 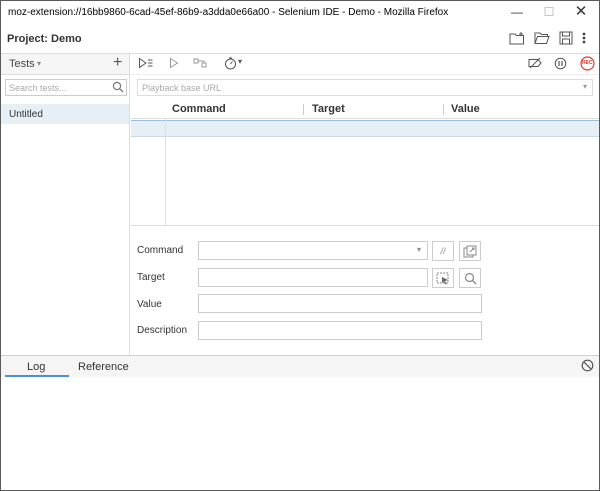 I want to click on find-target-icon, so click(x=470, y=278).